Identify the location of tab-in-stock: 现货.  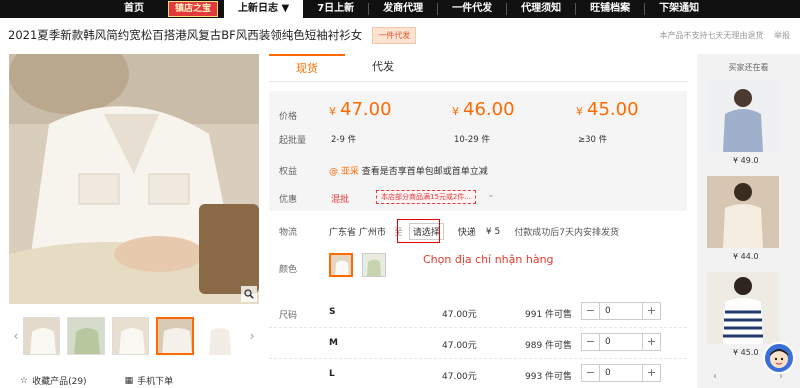
(307, 67).